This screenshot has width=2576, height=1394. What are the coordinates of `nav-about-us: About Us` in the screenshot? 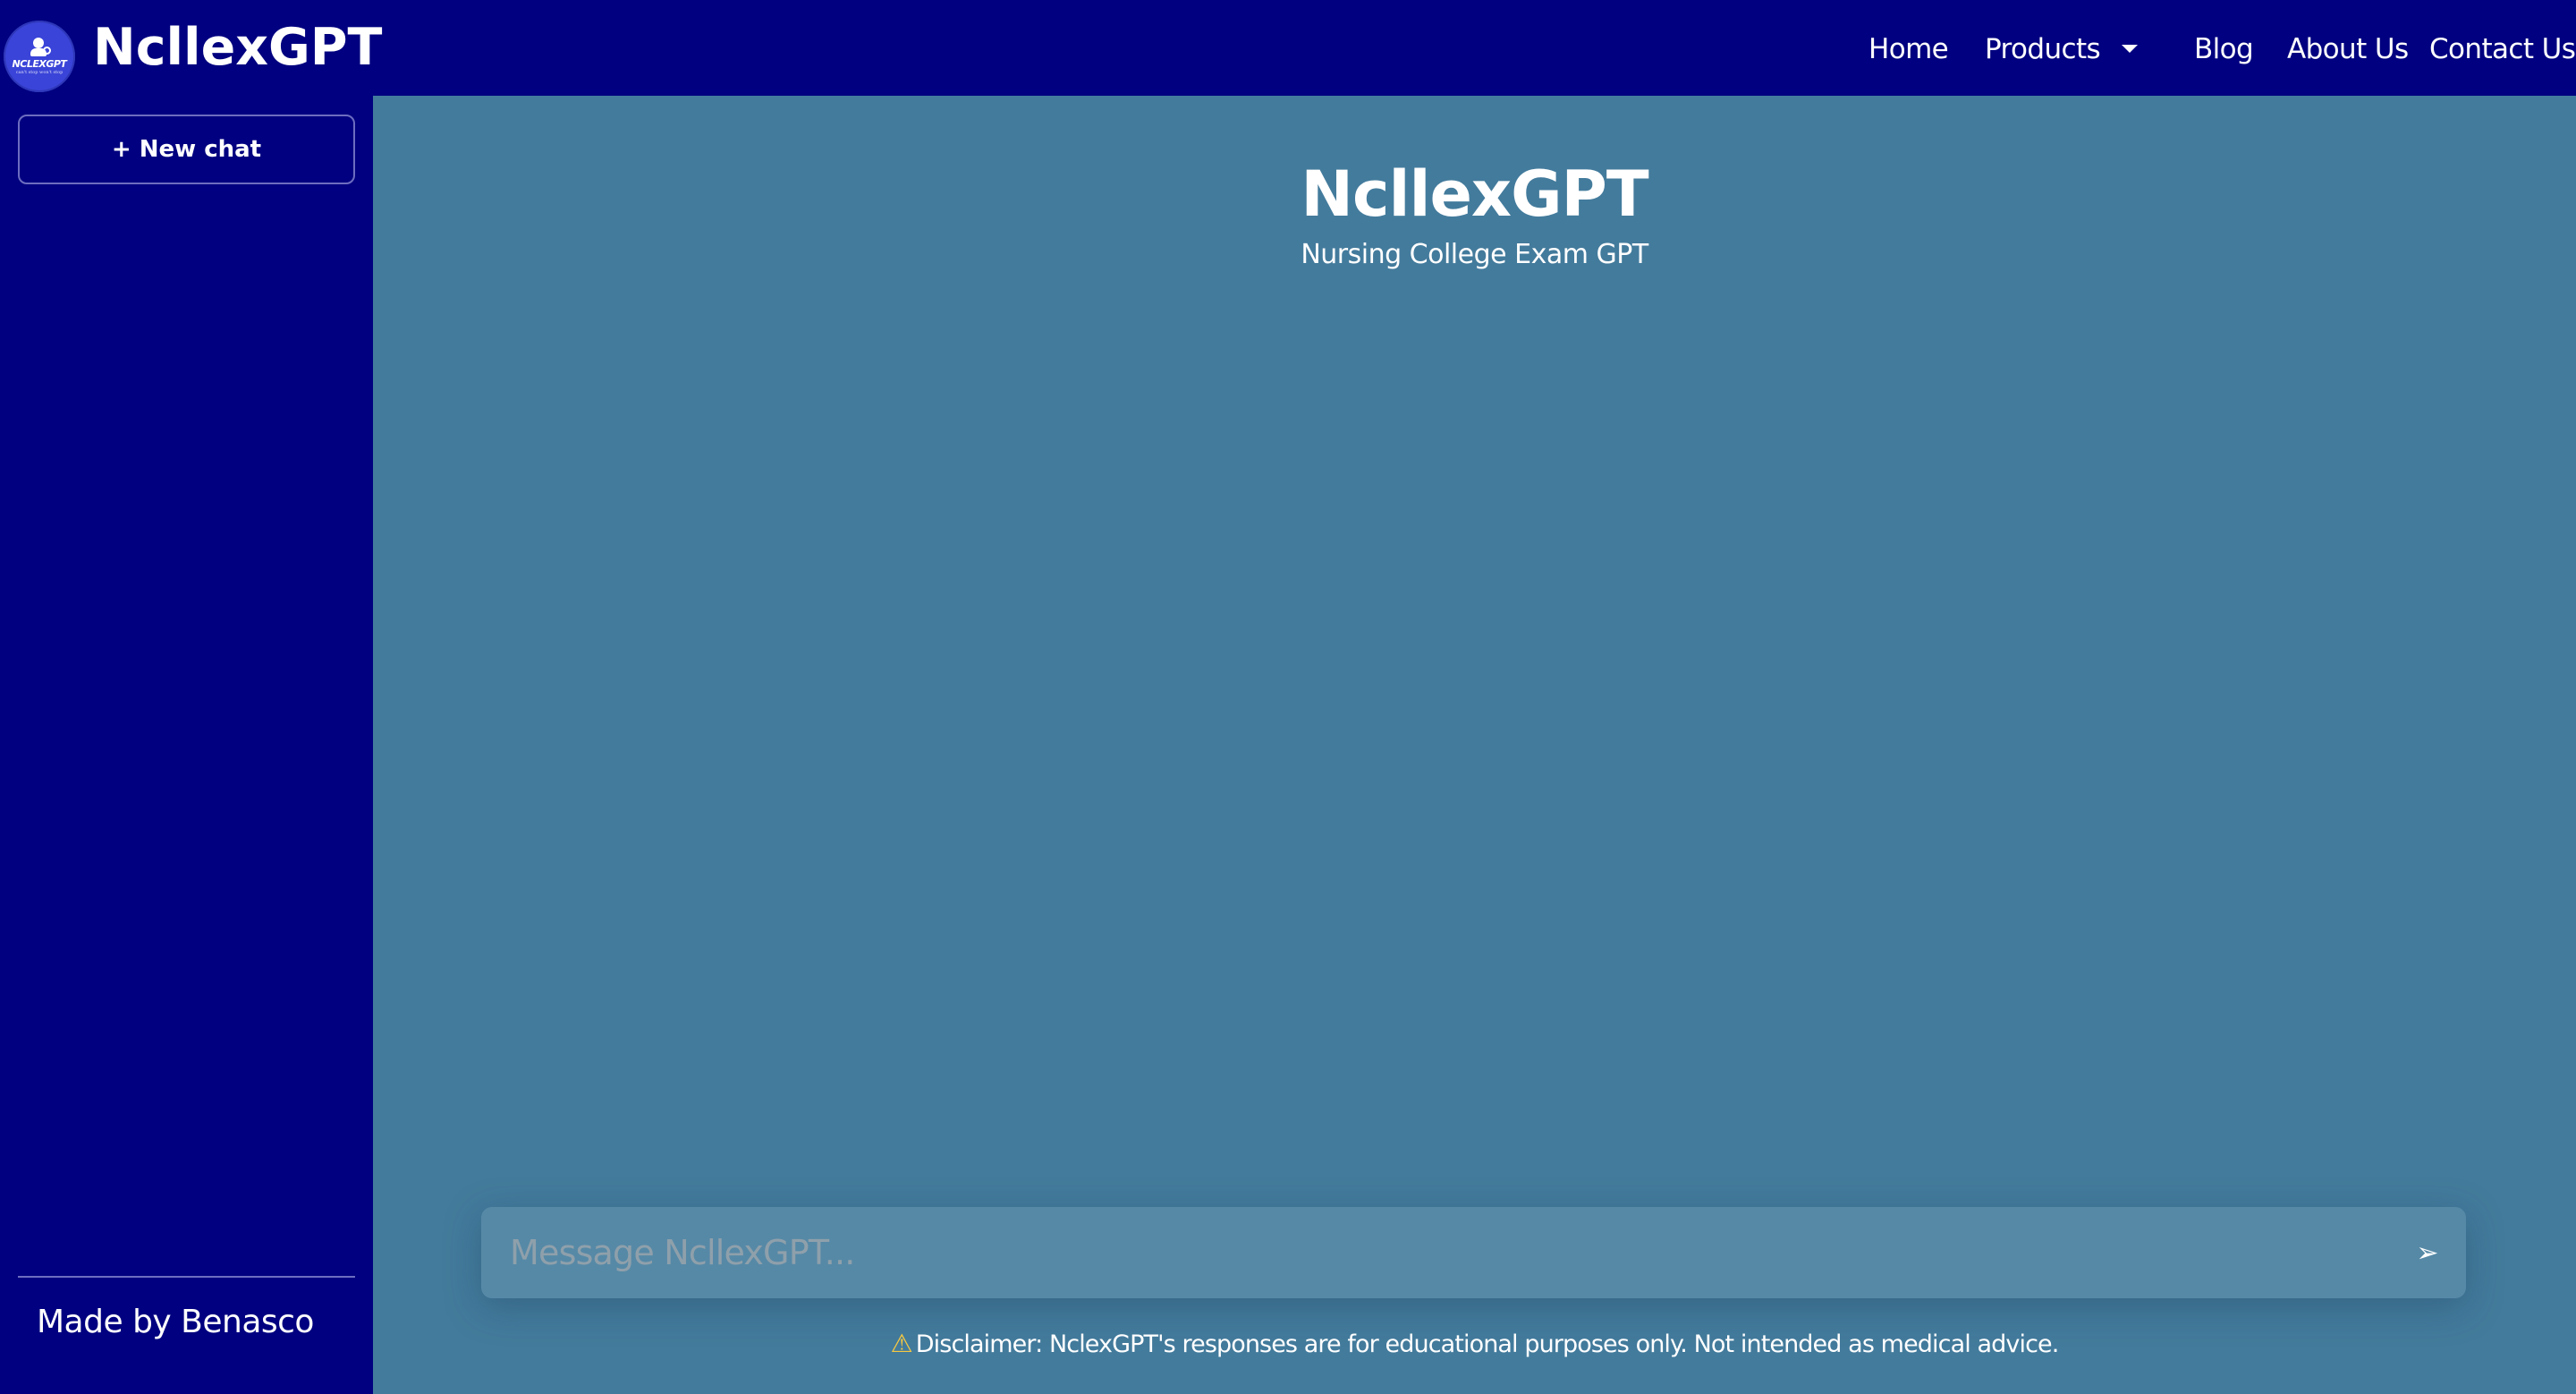 It's located at (2348, 48).